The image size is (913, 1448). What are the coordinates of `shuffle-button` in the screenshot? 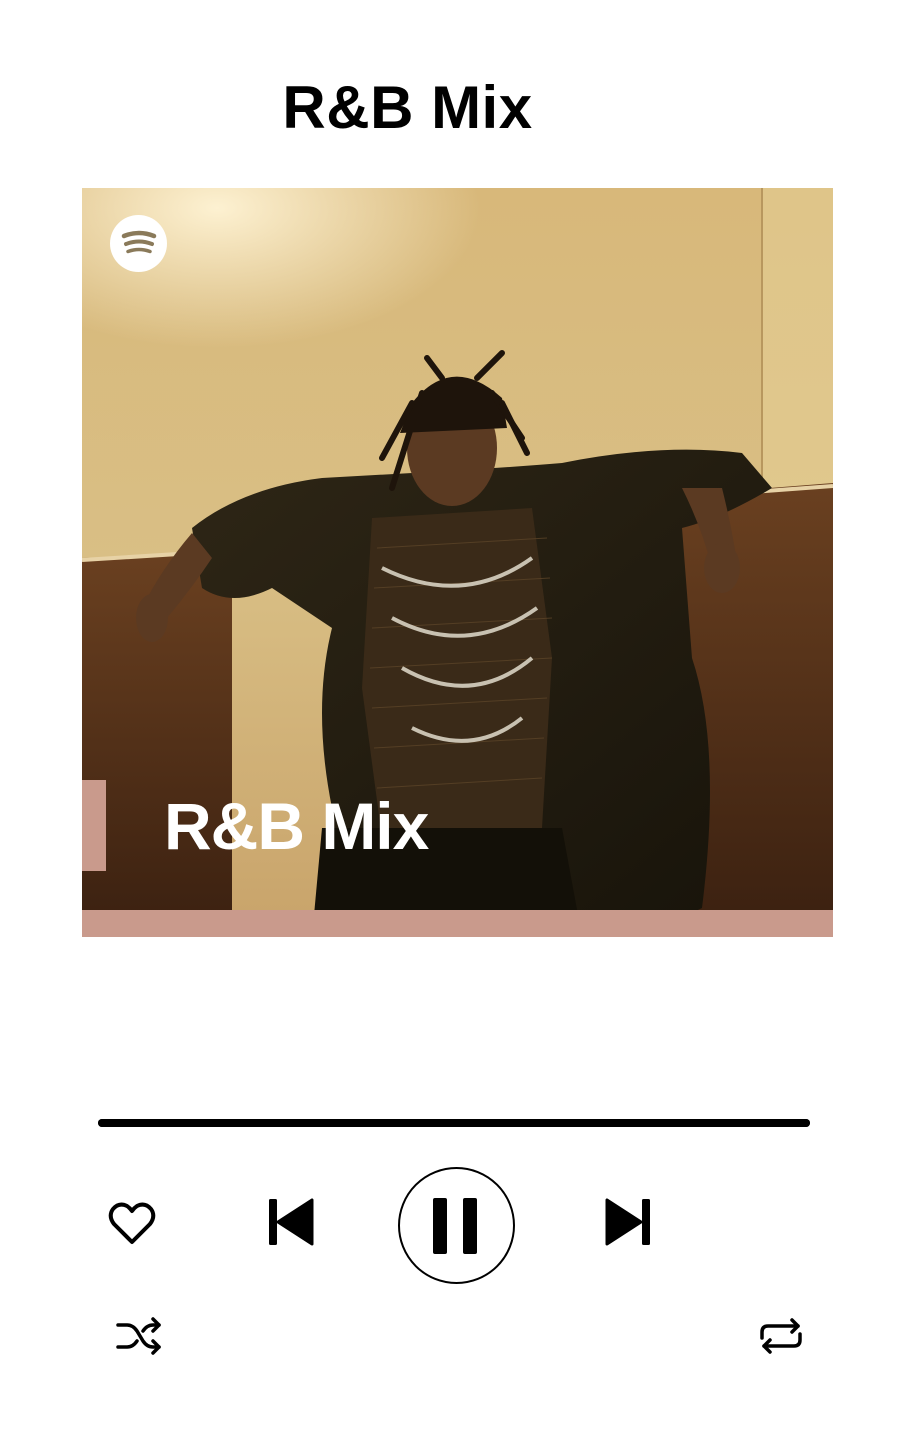 It's located at (139, 1336).